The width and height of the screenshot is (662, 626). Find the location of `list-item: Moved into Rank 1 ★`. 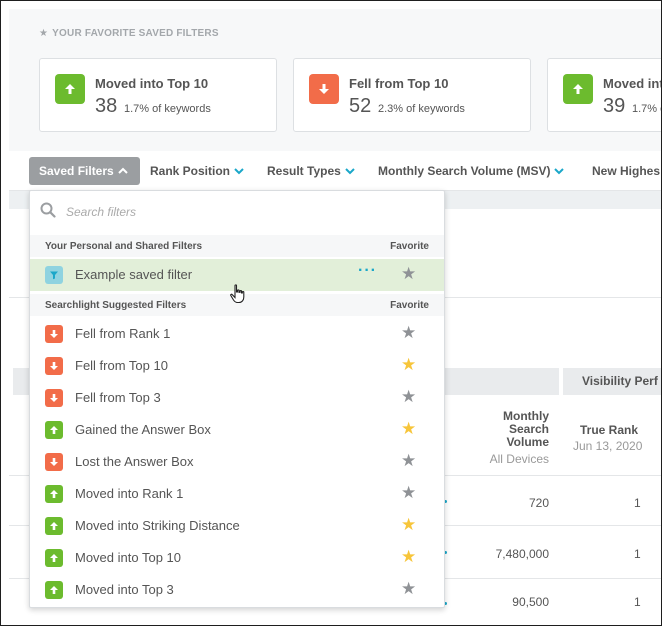

list-item: Moved into Rank 1 ★ is located at coordinates (237, 494).